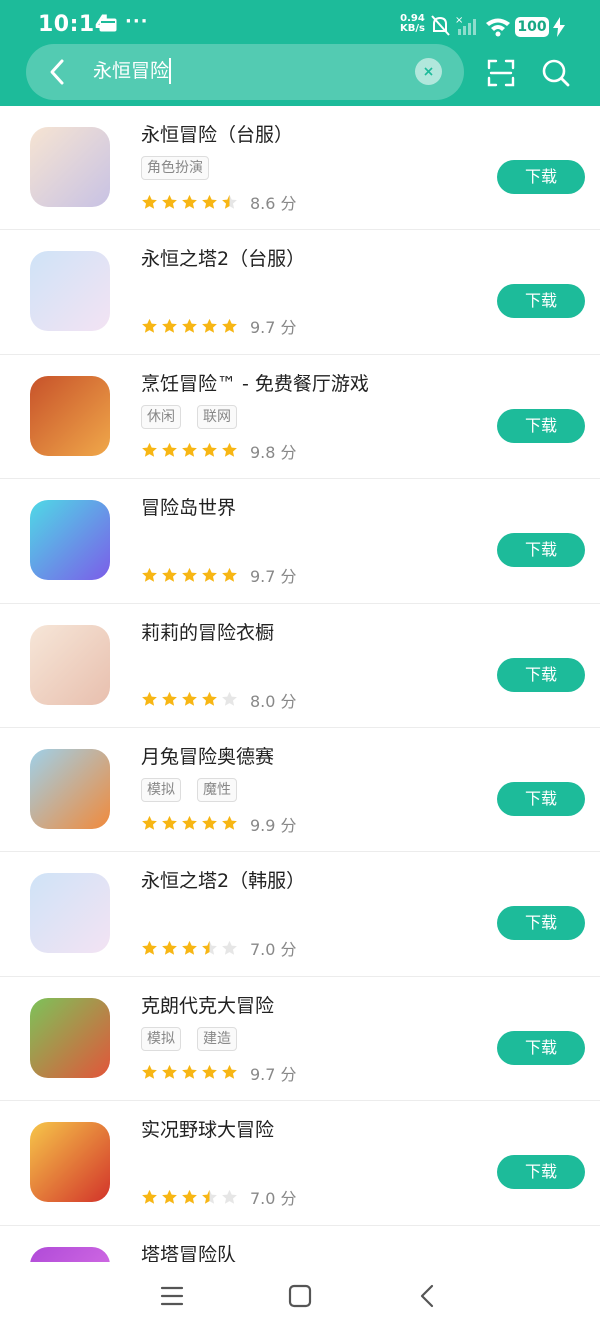 The height and width of the screenshot is (1333, 600). I want to click on home-icon, so click(300, 1296).